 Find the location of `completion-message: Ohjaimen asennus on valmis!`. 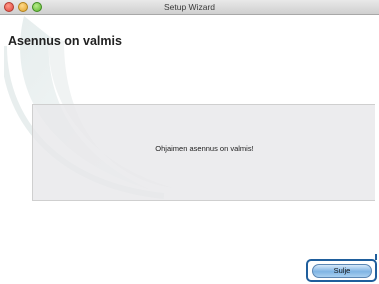

completion-message: Ohjaimen asennus on valmis! is located at coordinates (204, 148).